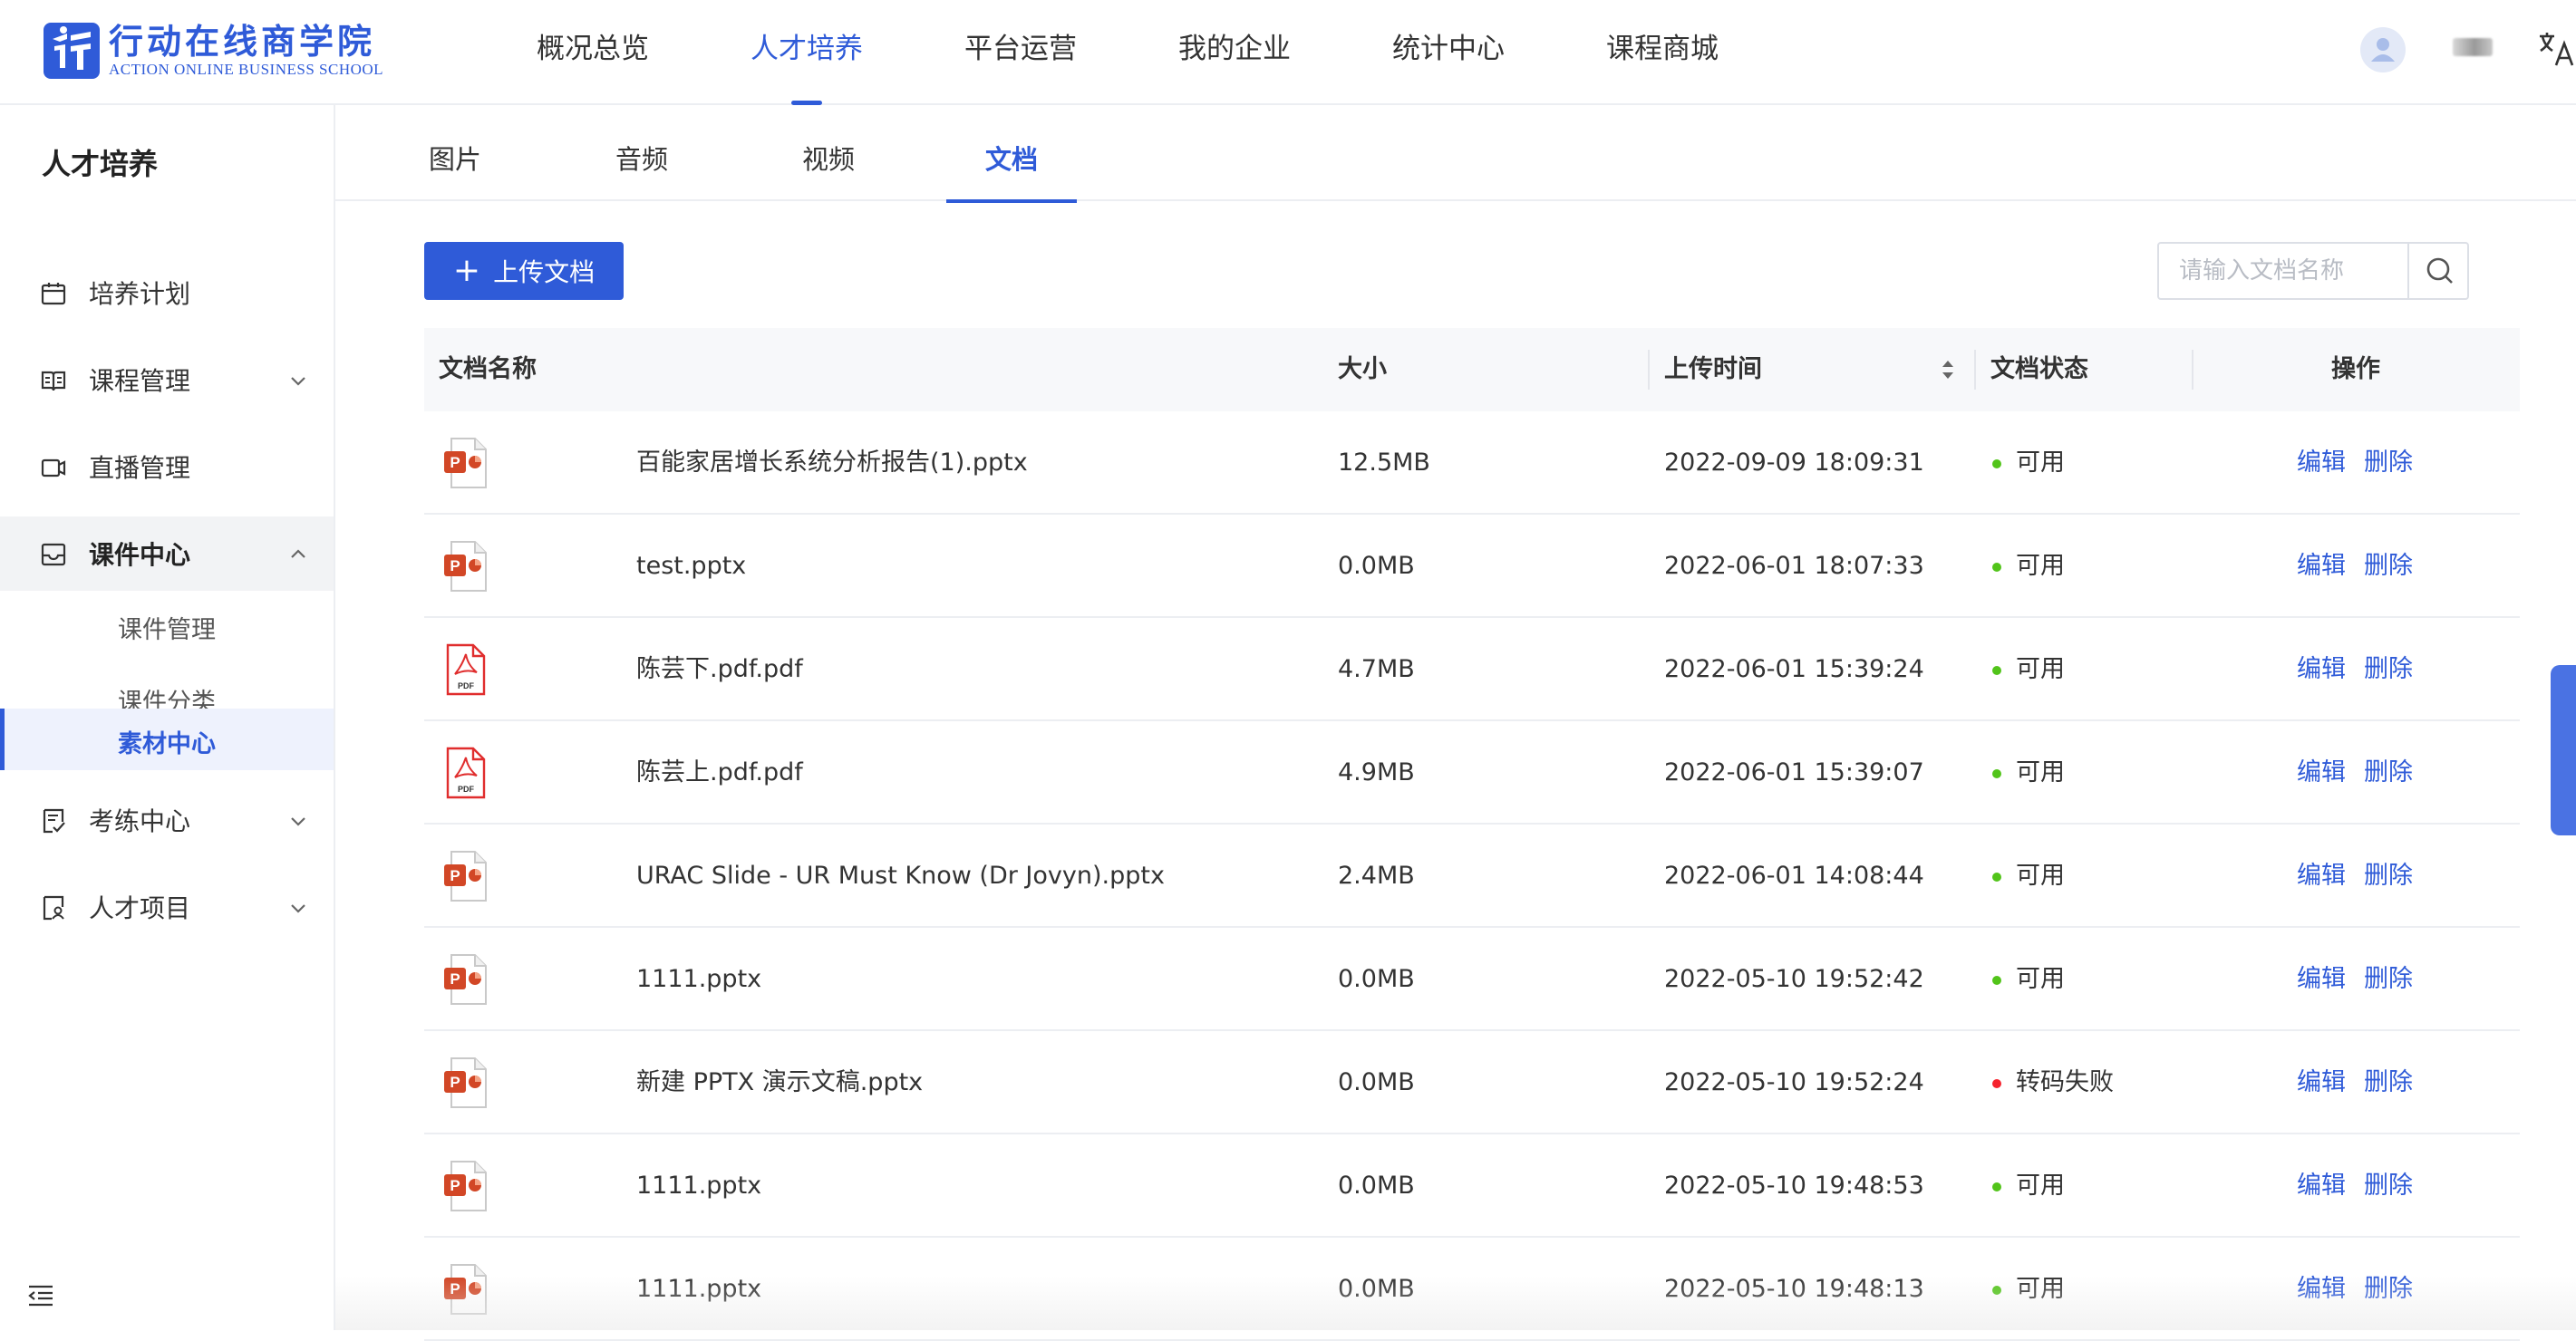  I want to click on topnav-item-statistics: 统计中心, so click(1448, 53).